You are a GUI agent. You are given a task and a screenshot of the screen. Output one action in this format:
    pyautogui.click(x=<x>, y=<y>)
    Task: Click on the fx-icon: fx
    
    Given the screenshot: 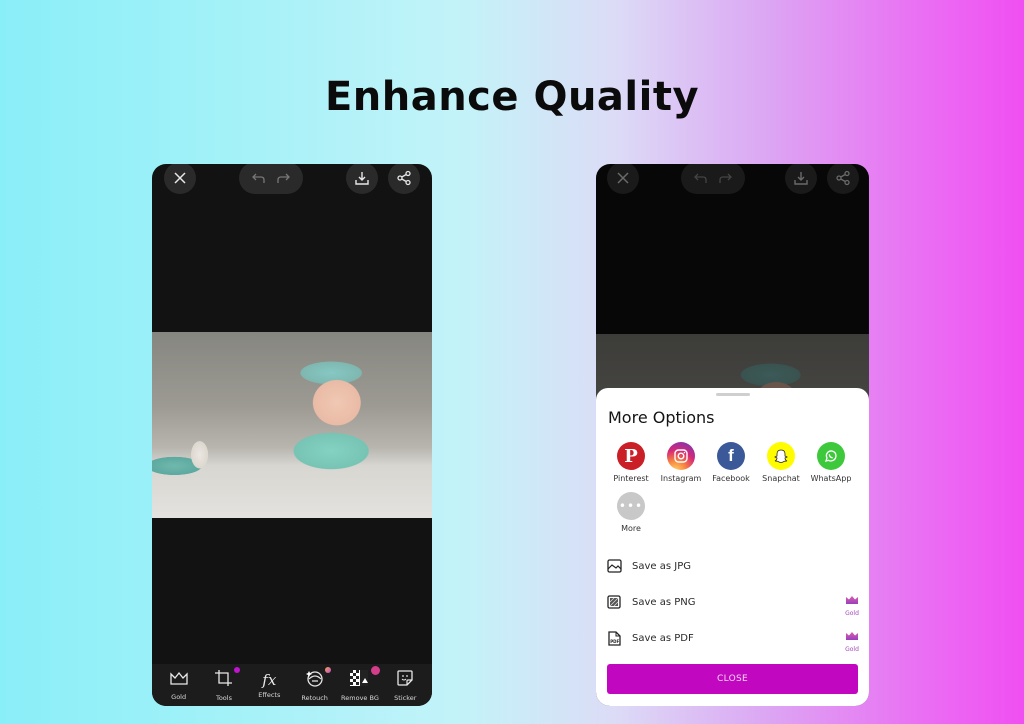 What is the action you would take?
    pyautogui.click(x=269, y=679)
    